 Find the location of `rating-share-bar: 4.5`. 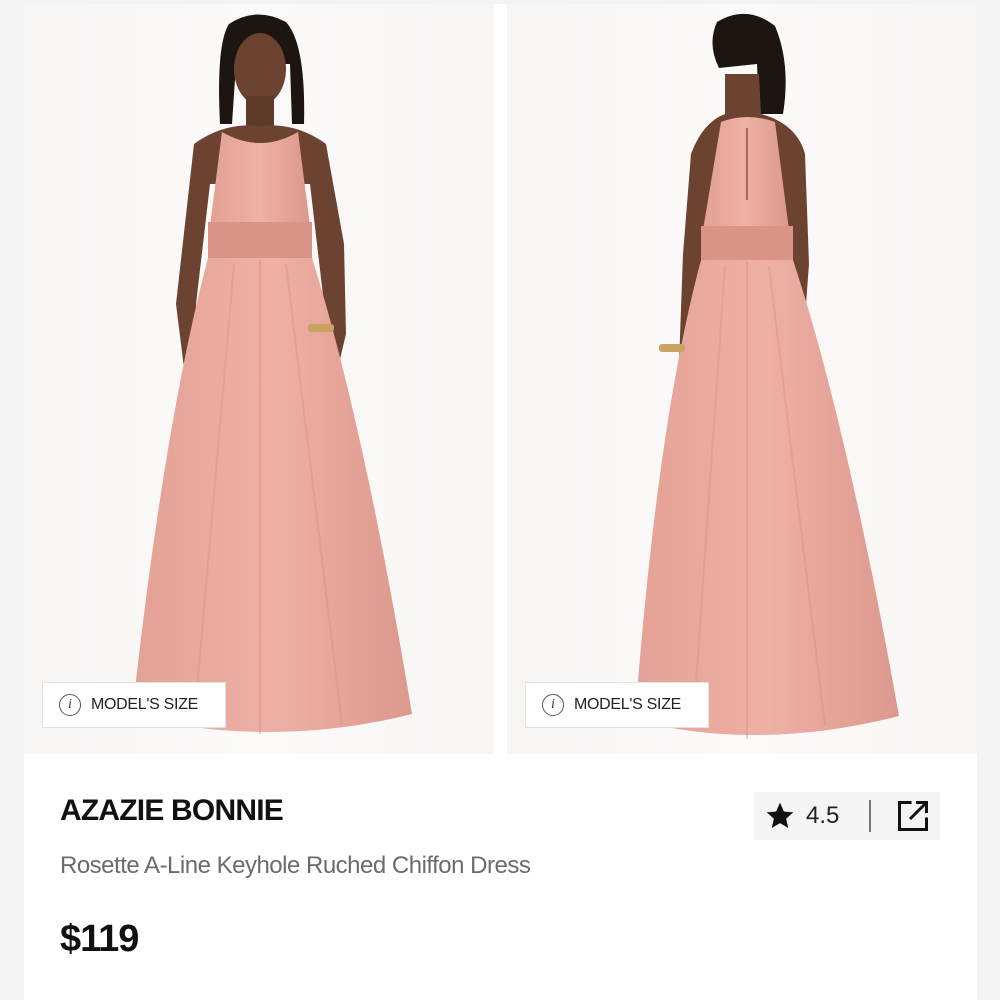

rating-share-bar: 4.5 is located at coordinates (847, 816).